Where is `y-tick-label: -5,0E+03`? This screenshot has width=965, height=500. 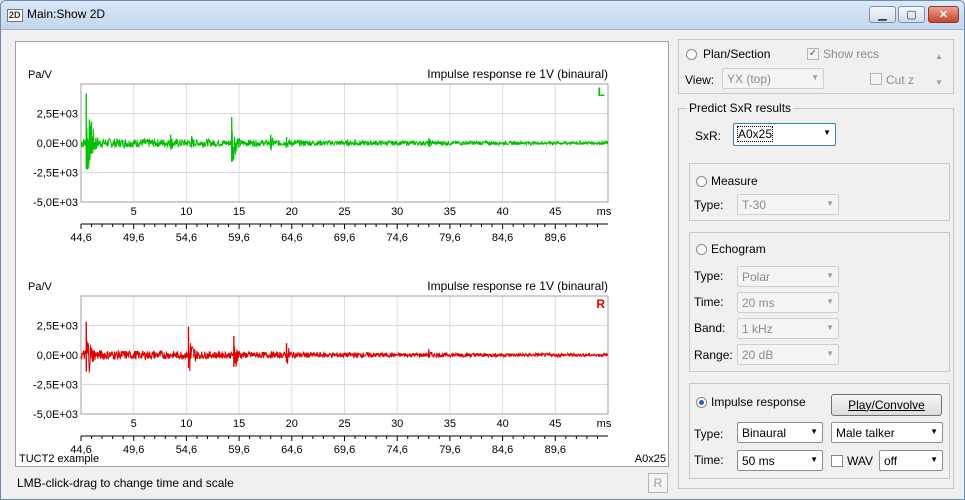 y-tick-label: -5,0E+03 is located at coordinates (55, 415).